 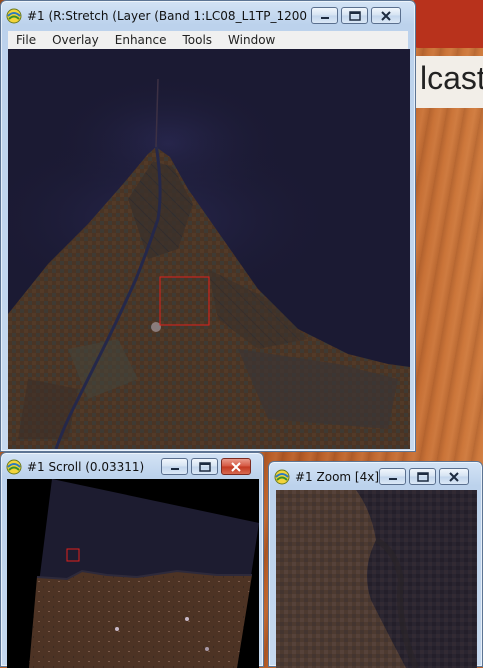 I want to click on zoom-window-title: #1 Zoom [4x], so click(x=337, y=477).